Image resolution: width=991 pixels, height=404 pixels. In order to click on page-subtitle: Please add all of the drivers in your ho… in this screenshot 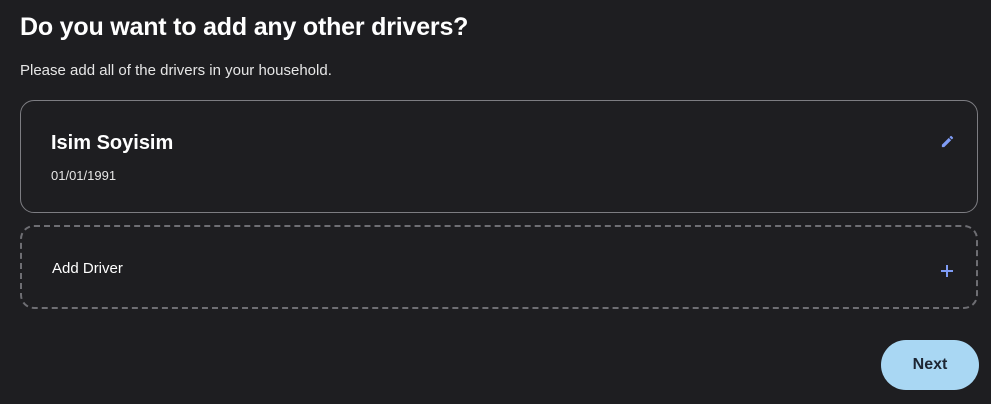, I will do `click(176, 70)`.